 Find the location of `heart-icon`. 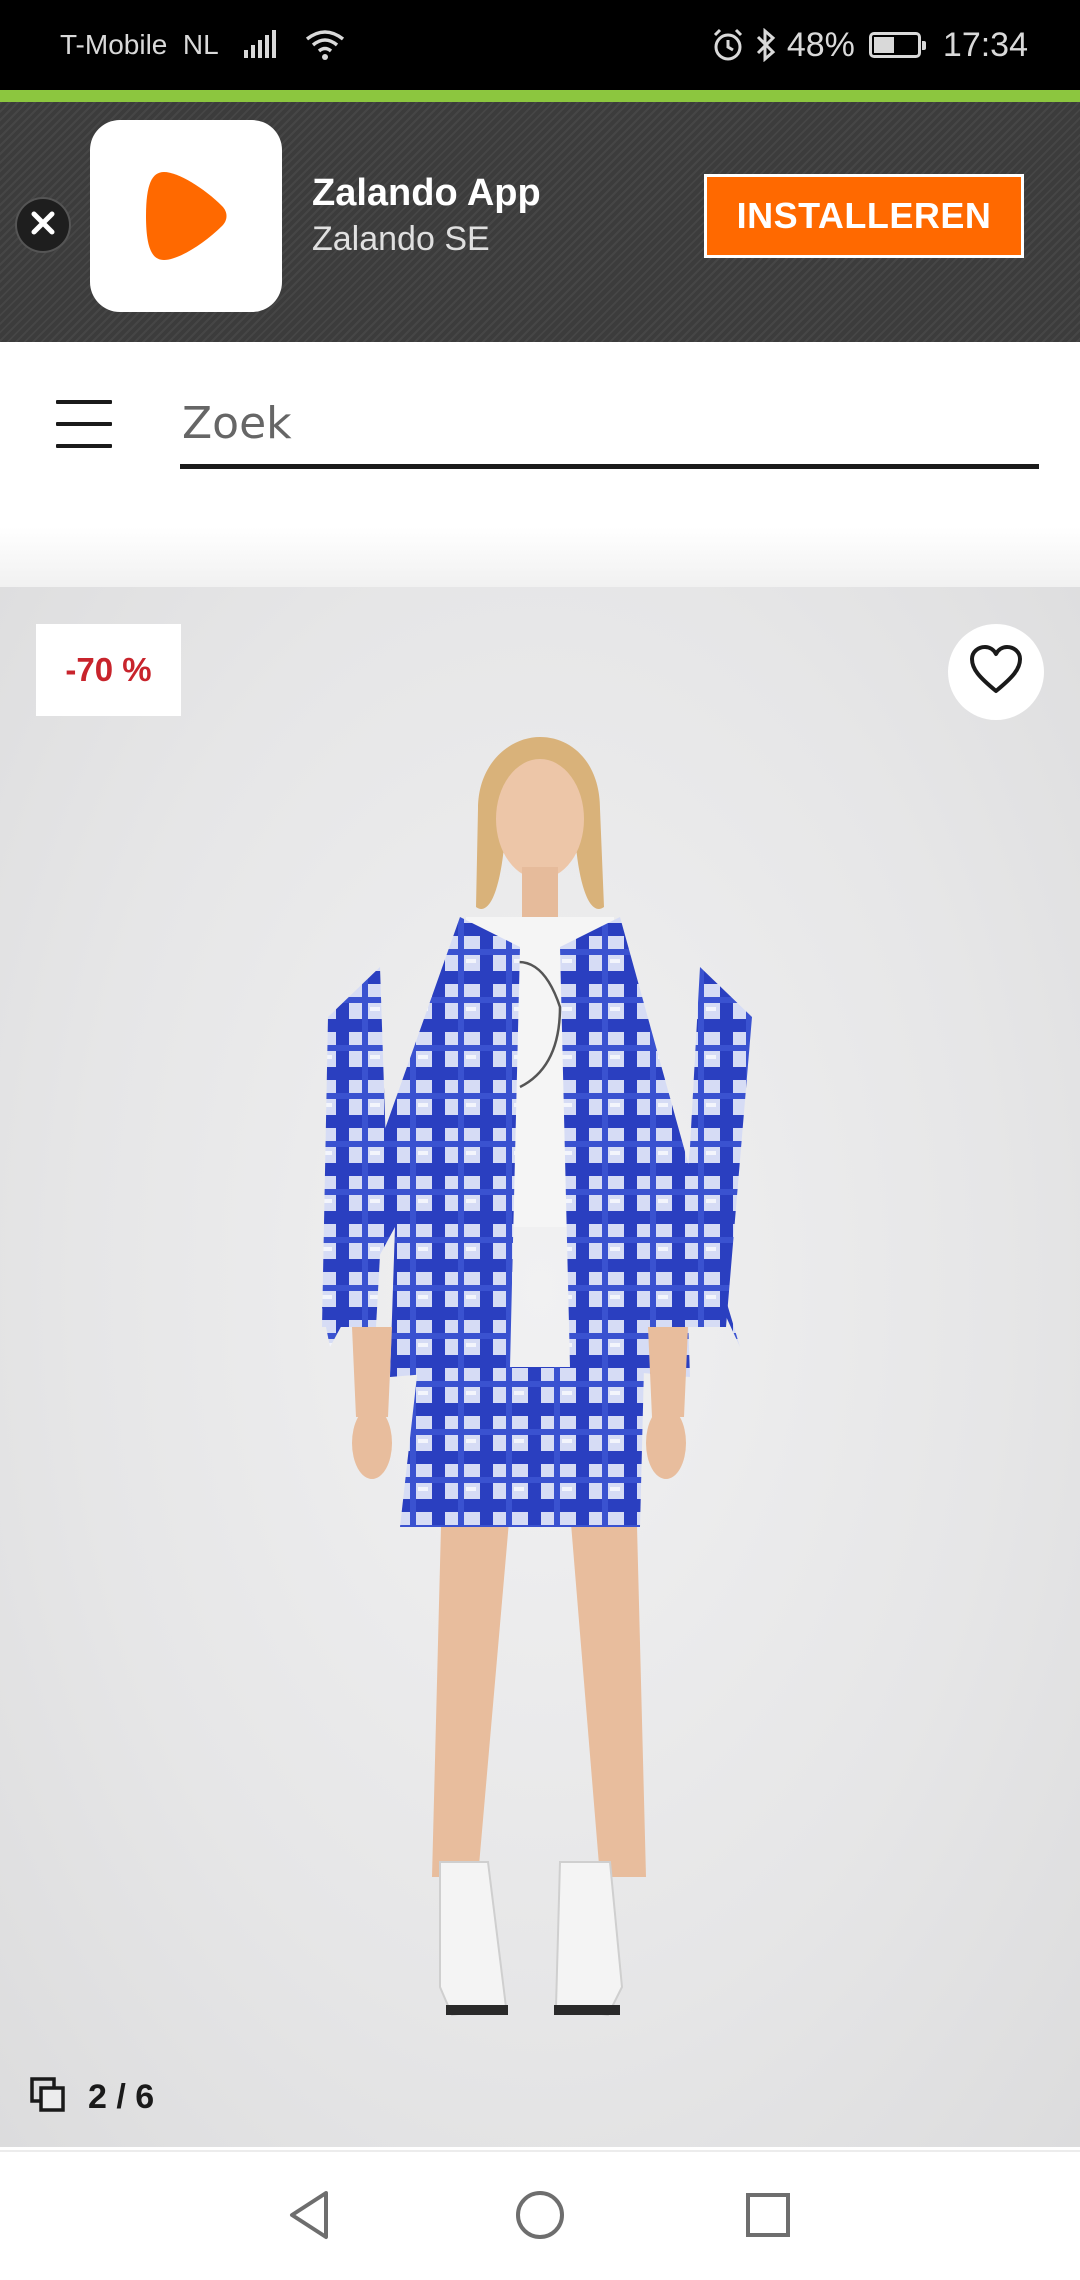

heart-icon is located at coordinates (996, 672).